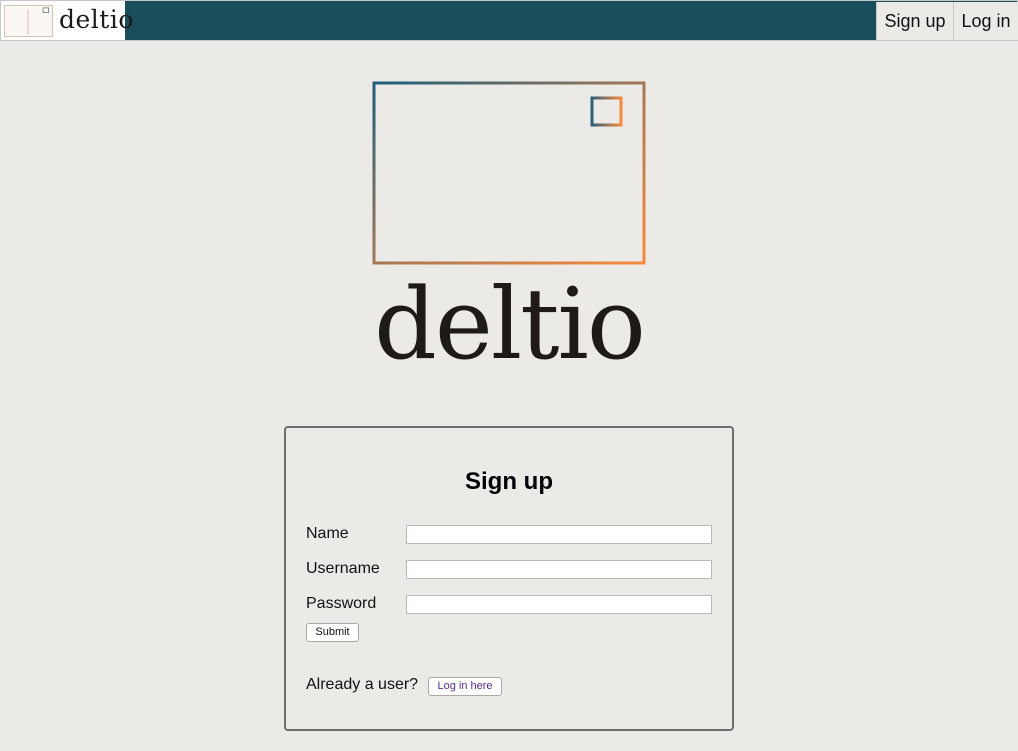  Describe the element at coordinates (914, 21) in the screenshot. I see `nav-signup-button: Sign up` at that location.